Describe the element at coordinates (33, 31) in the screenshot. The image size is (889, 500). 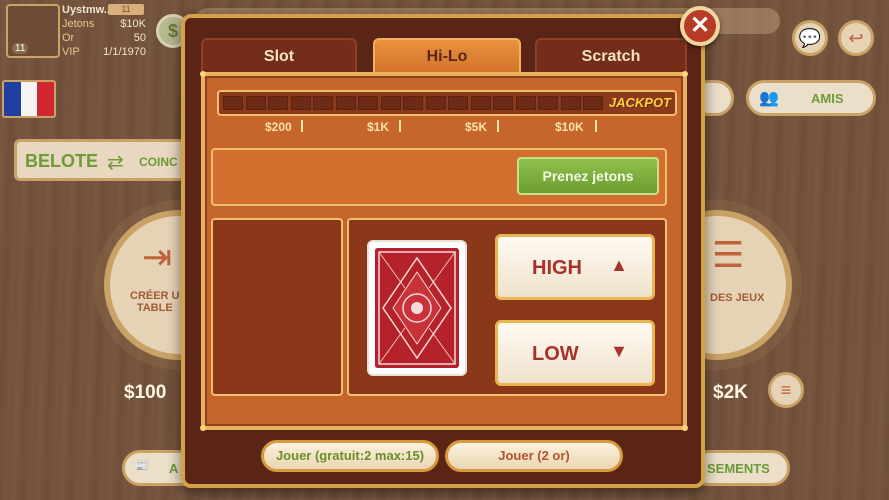
I see `avatar: 11` at that location.